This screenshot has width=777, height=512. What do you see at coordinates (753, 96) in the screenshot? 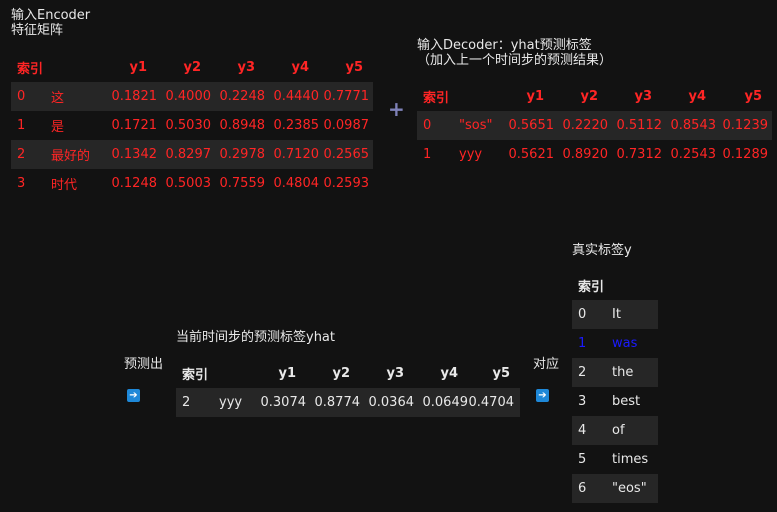
I see `decoder-header-y5: y5` at bounding box center [753, 96].